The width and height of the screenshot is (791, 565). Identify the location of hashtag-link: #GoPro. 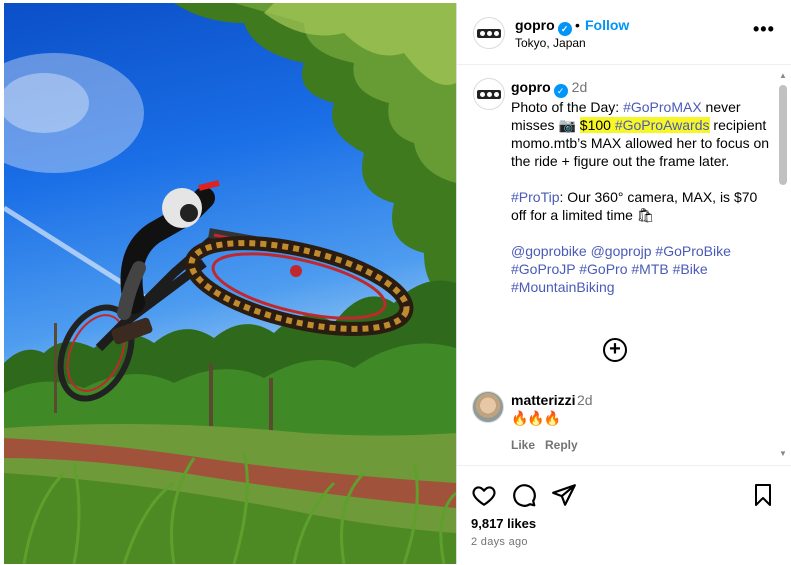
(603, 269).